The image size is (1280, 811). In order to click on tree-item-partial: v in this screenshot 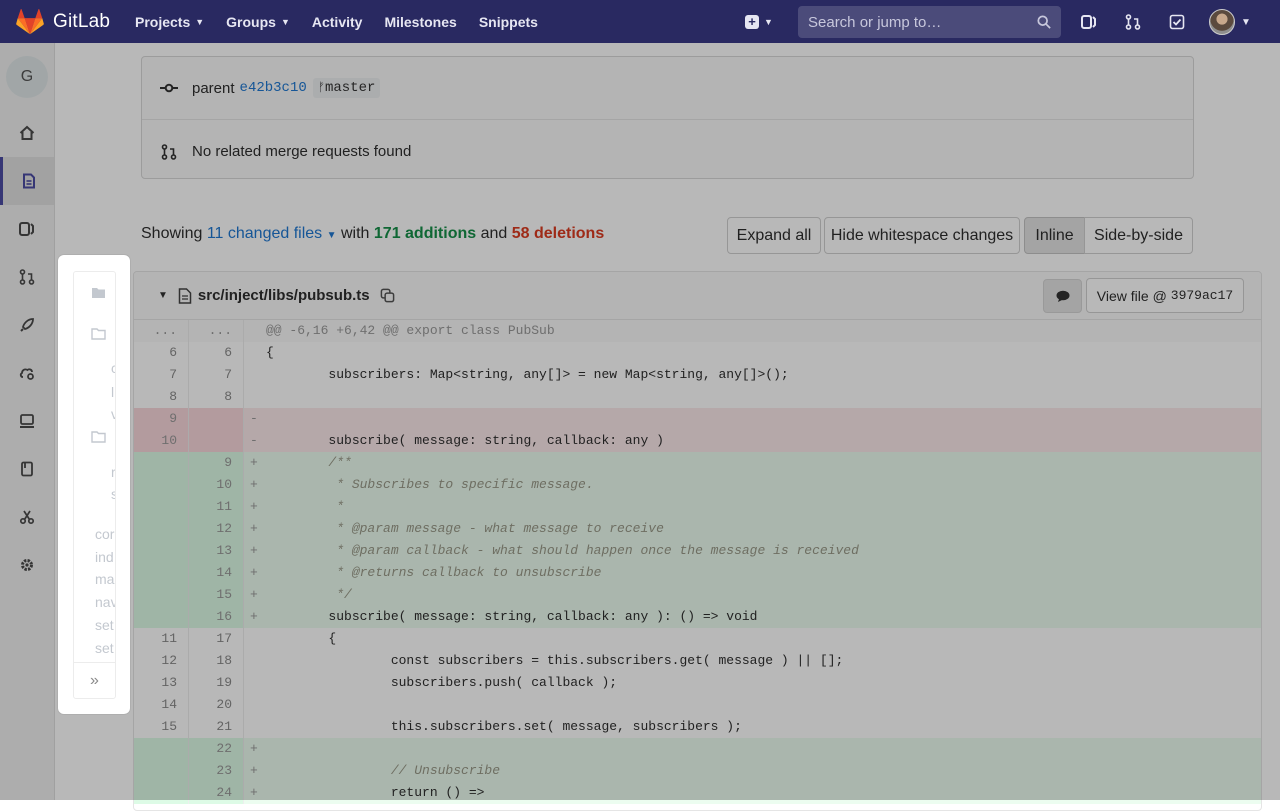, I will do `click(113, 414)`.